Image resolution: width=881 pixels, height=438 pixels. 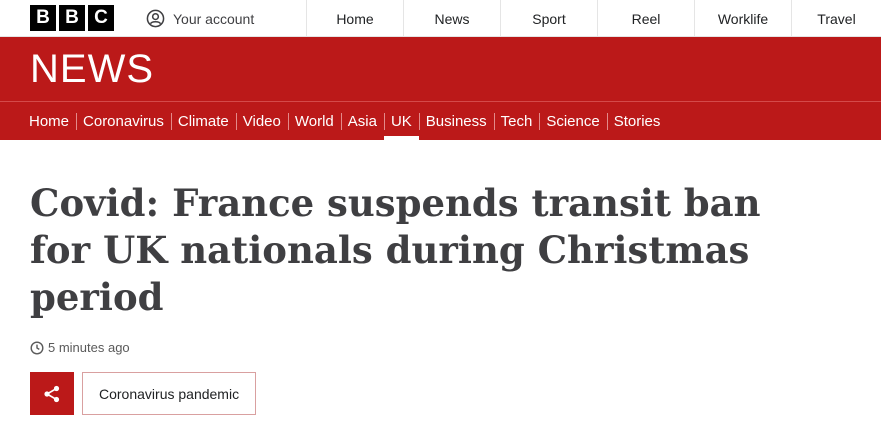 I want to click on section-item-climate: Climate, so click(x=203, y=121).